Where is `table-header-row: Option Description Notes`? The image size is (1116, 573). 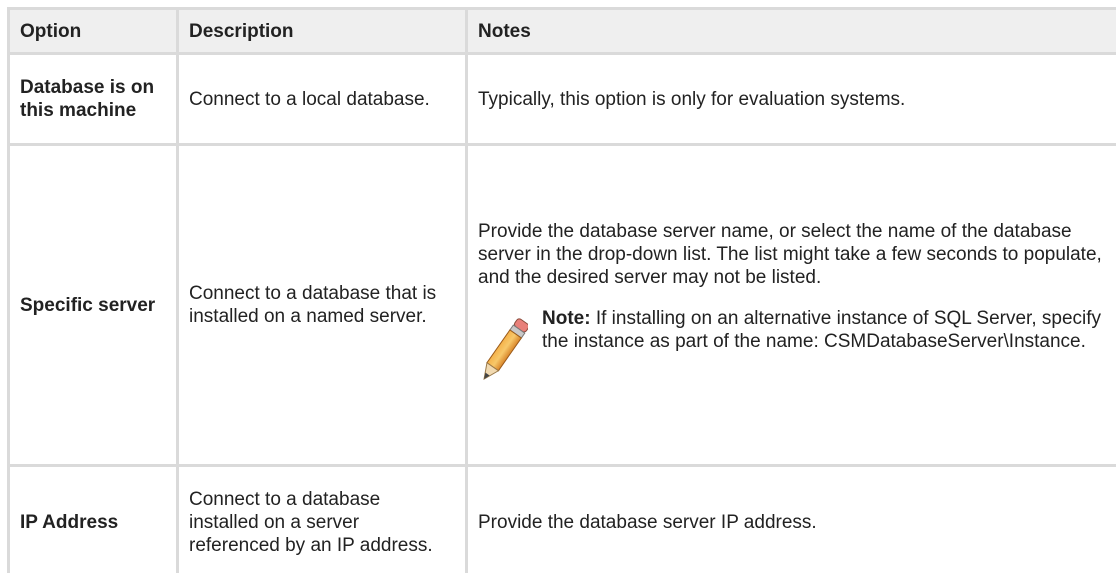 table-header-row: Option Description Notes is located at coordinates (561, 31).